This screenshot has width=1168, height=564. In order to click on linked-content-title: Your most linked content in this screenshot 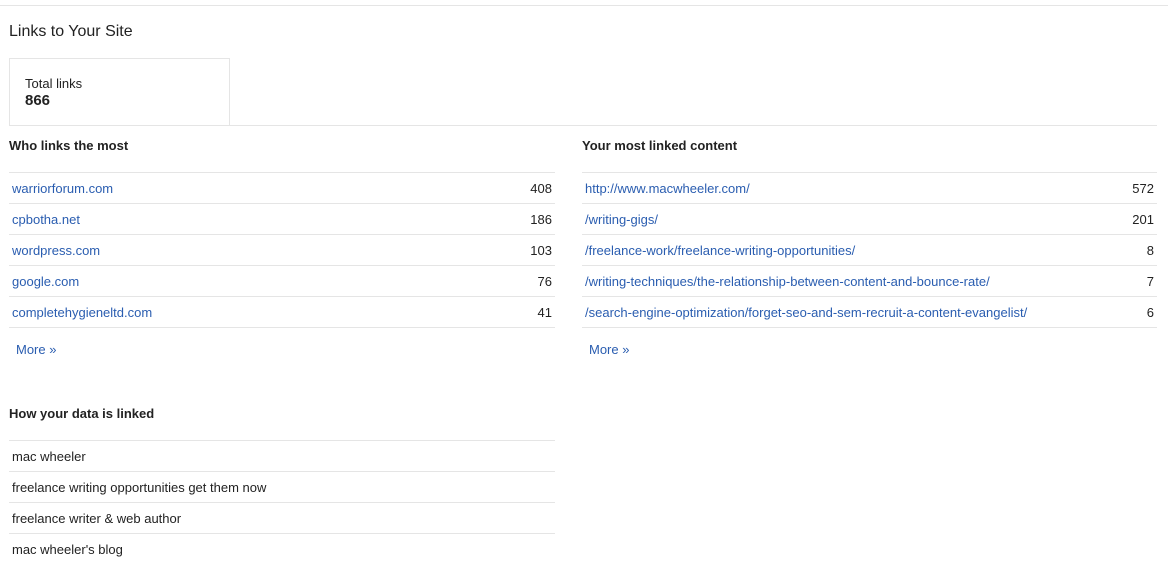, I will do `click(660, 145)`.